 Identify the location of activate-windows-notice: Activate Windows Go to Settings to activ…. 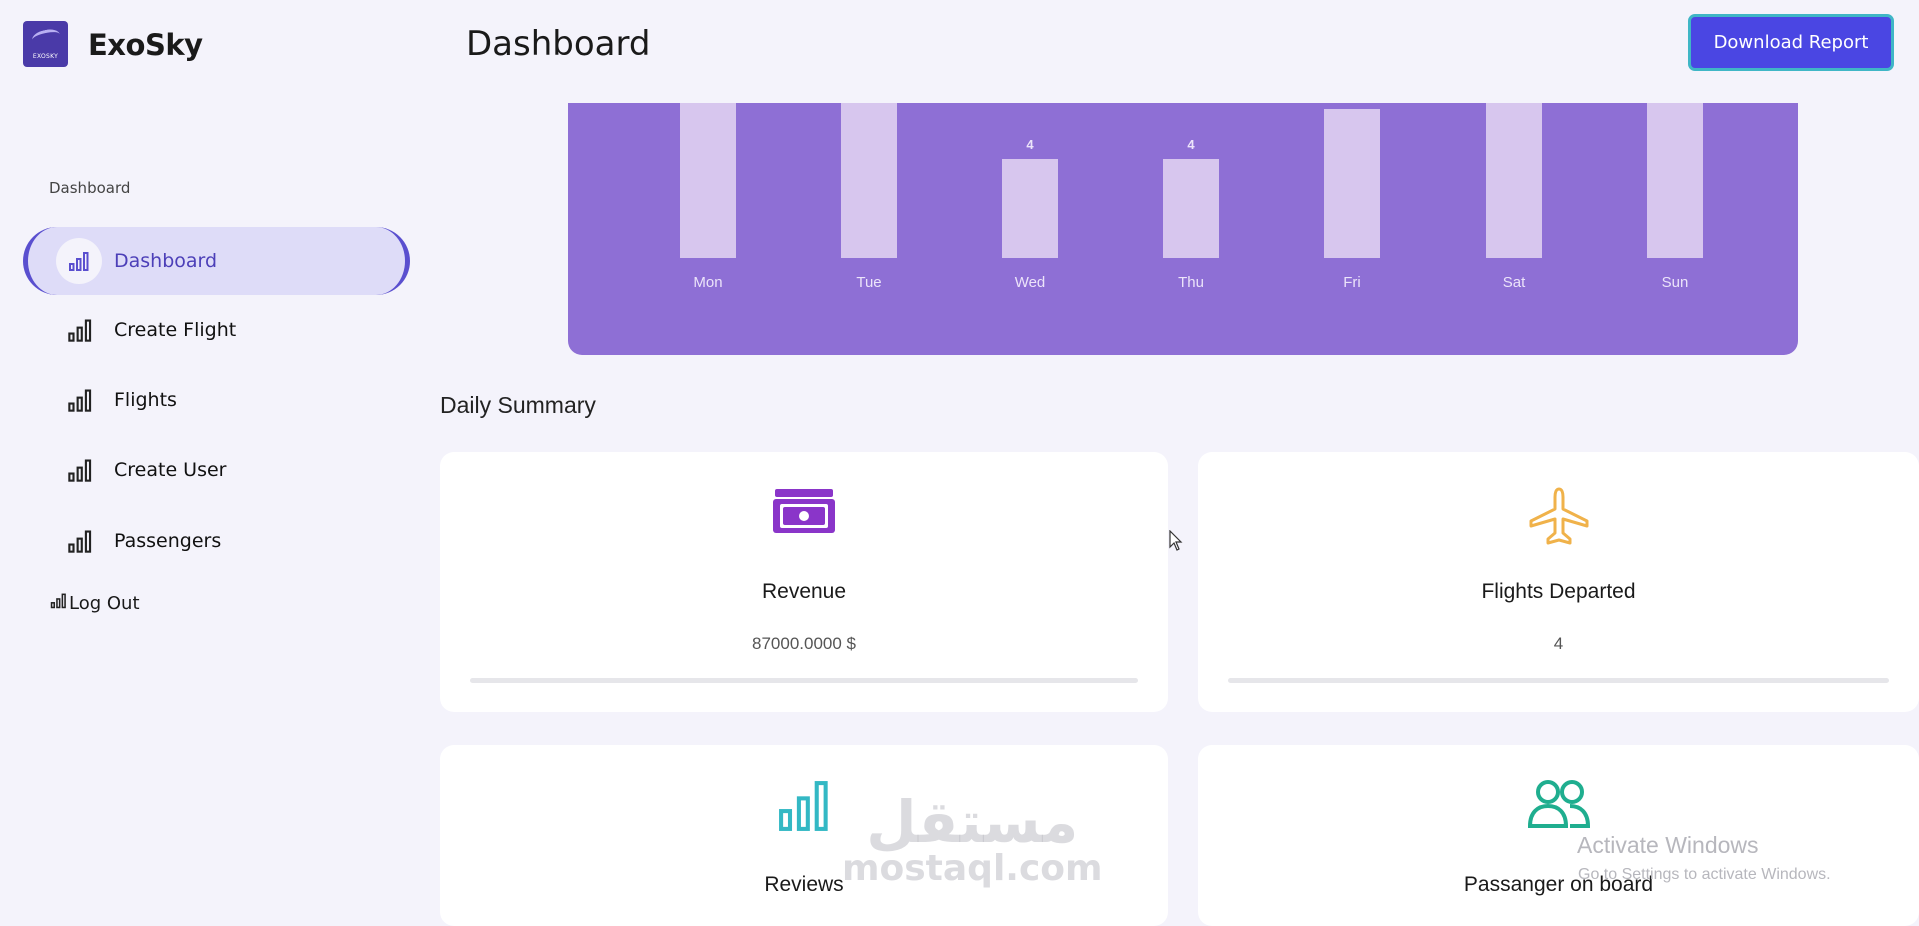
(1704, 857).